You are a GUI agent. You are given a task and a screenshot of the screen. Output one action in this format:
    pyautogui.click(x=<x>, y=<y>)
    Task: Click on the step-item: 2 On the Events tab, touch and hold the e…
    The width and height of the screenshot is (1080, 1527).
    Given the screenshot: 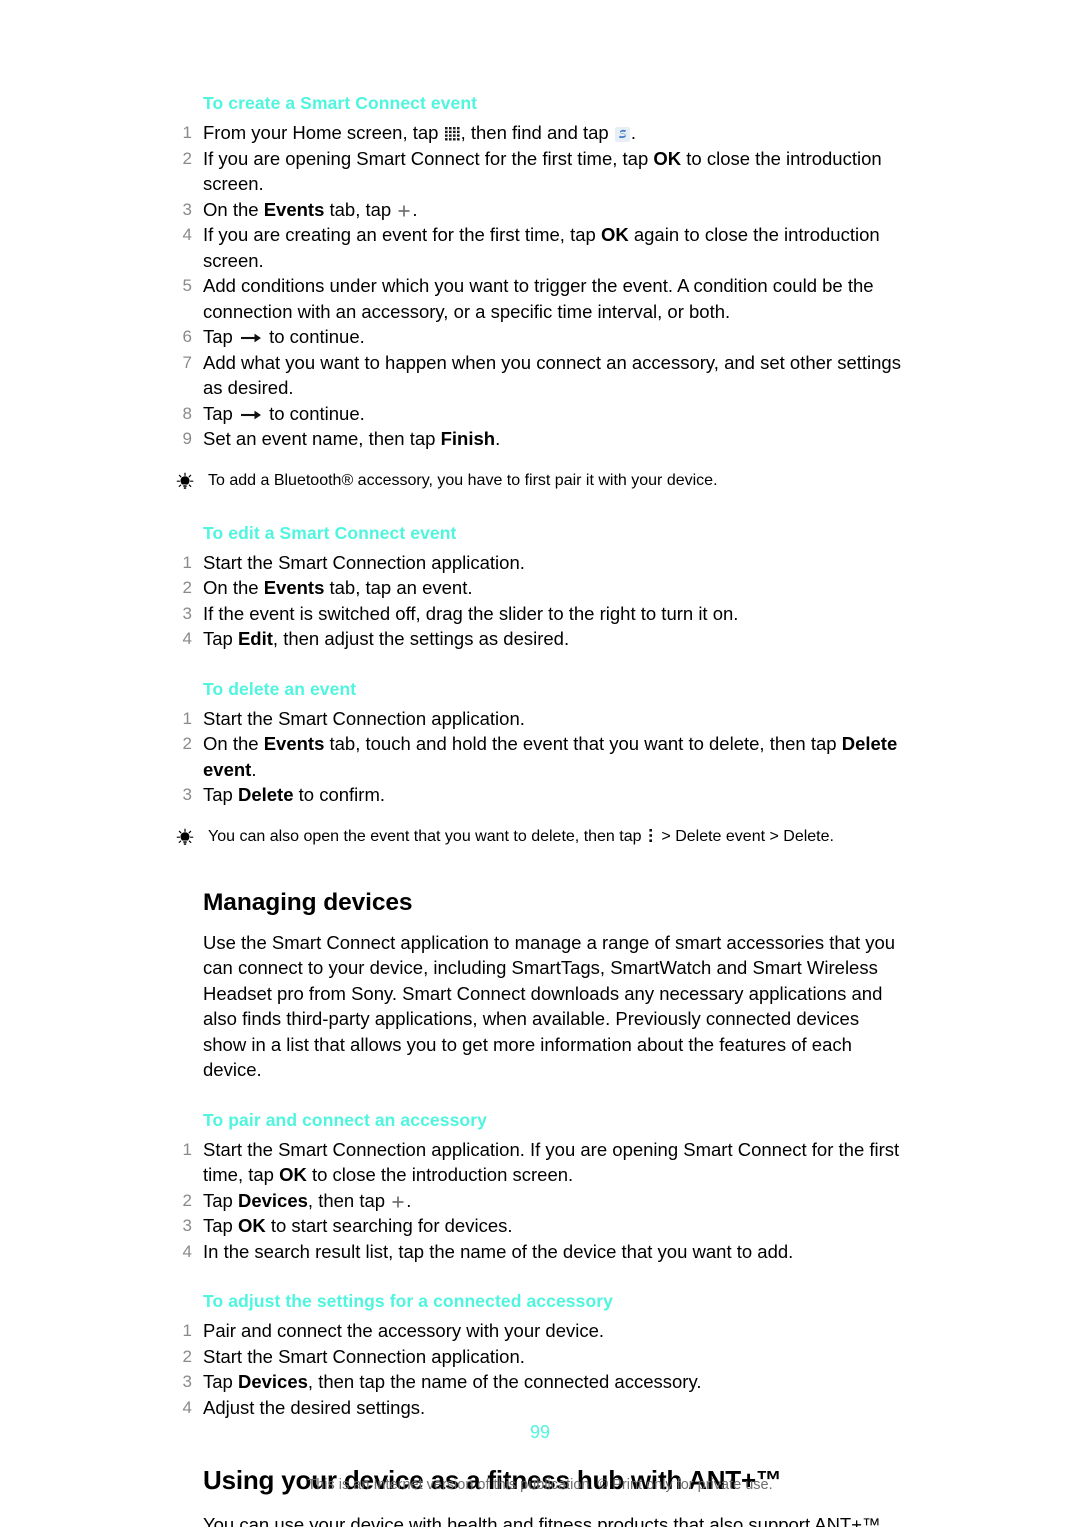 What is the action you would take?
    pyautogui.click(x=540, y=756)
    